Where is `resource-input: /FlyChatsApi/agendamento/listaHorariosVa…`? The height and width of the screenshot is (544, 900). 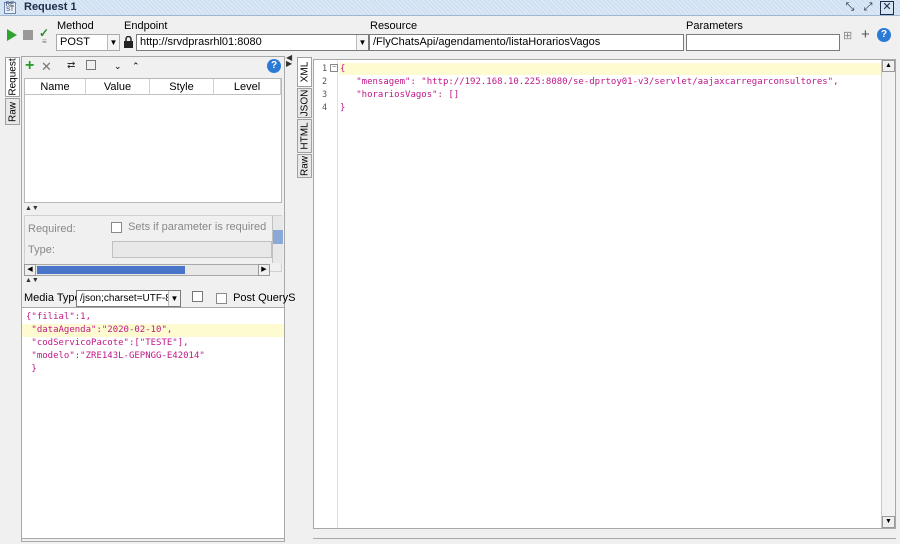 resource-input: /FlyChatsApi/agendamento/listaHorariosVa… is located at coordinates (526, 42).